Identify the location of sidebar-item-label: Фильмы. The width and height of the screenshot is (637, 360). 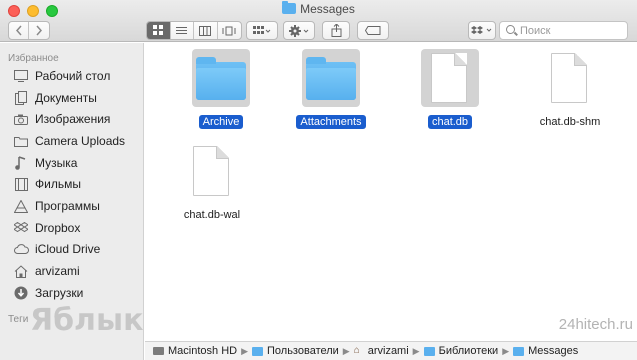
(58, 184).